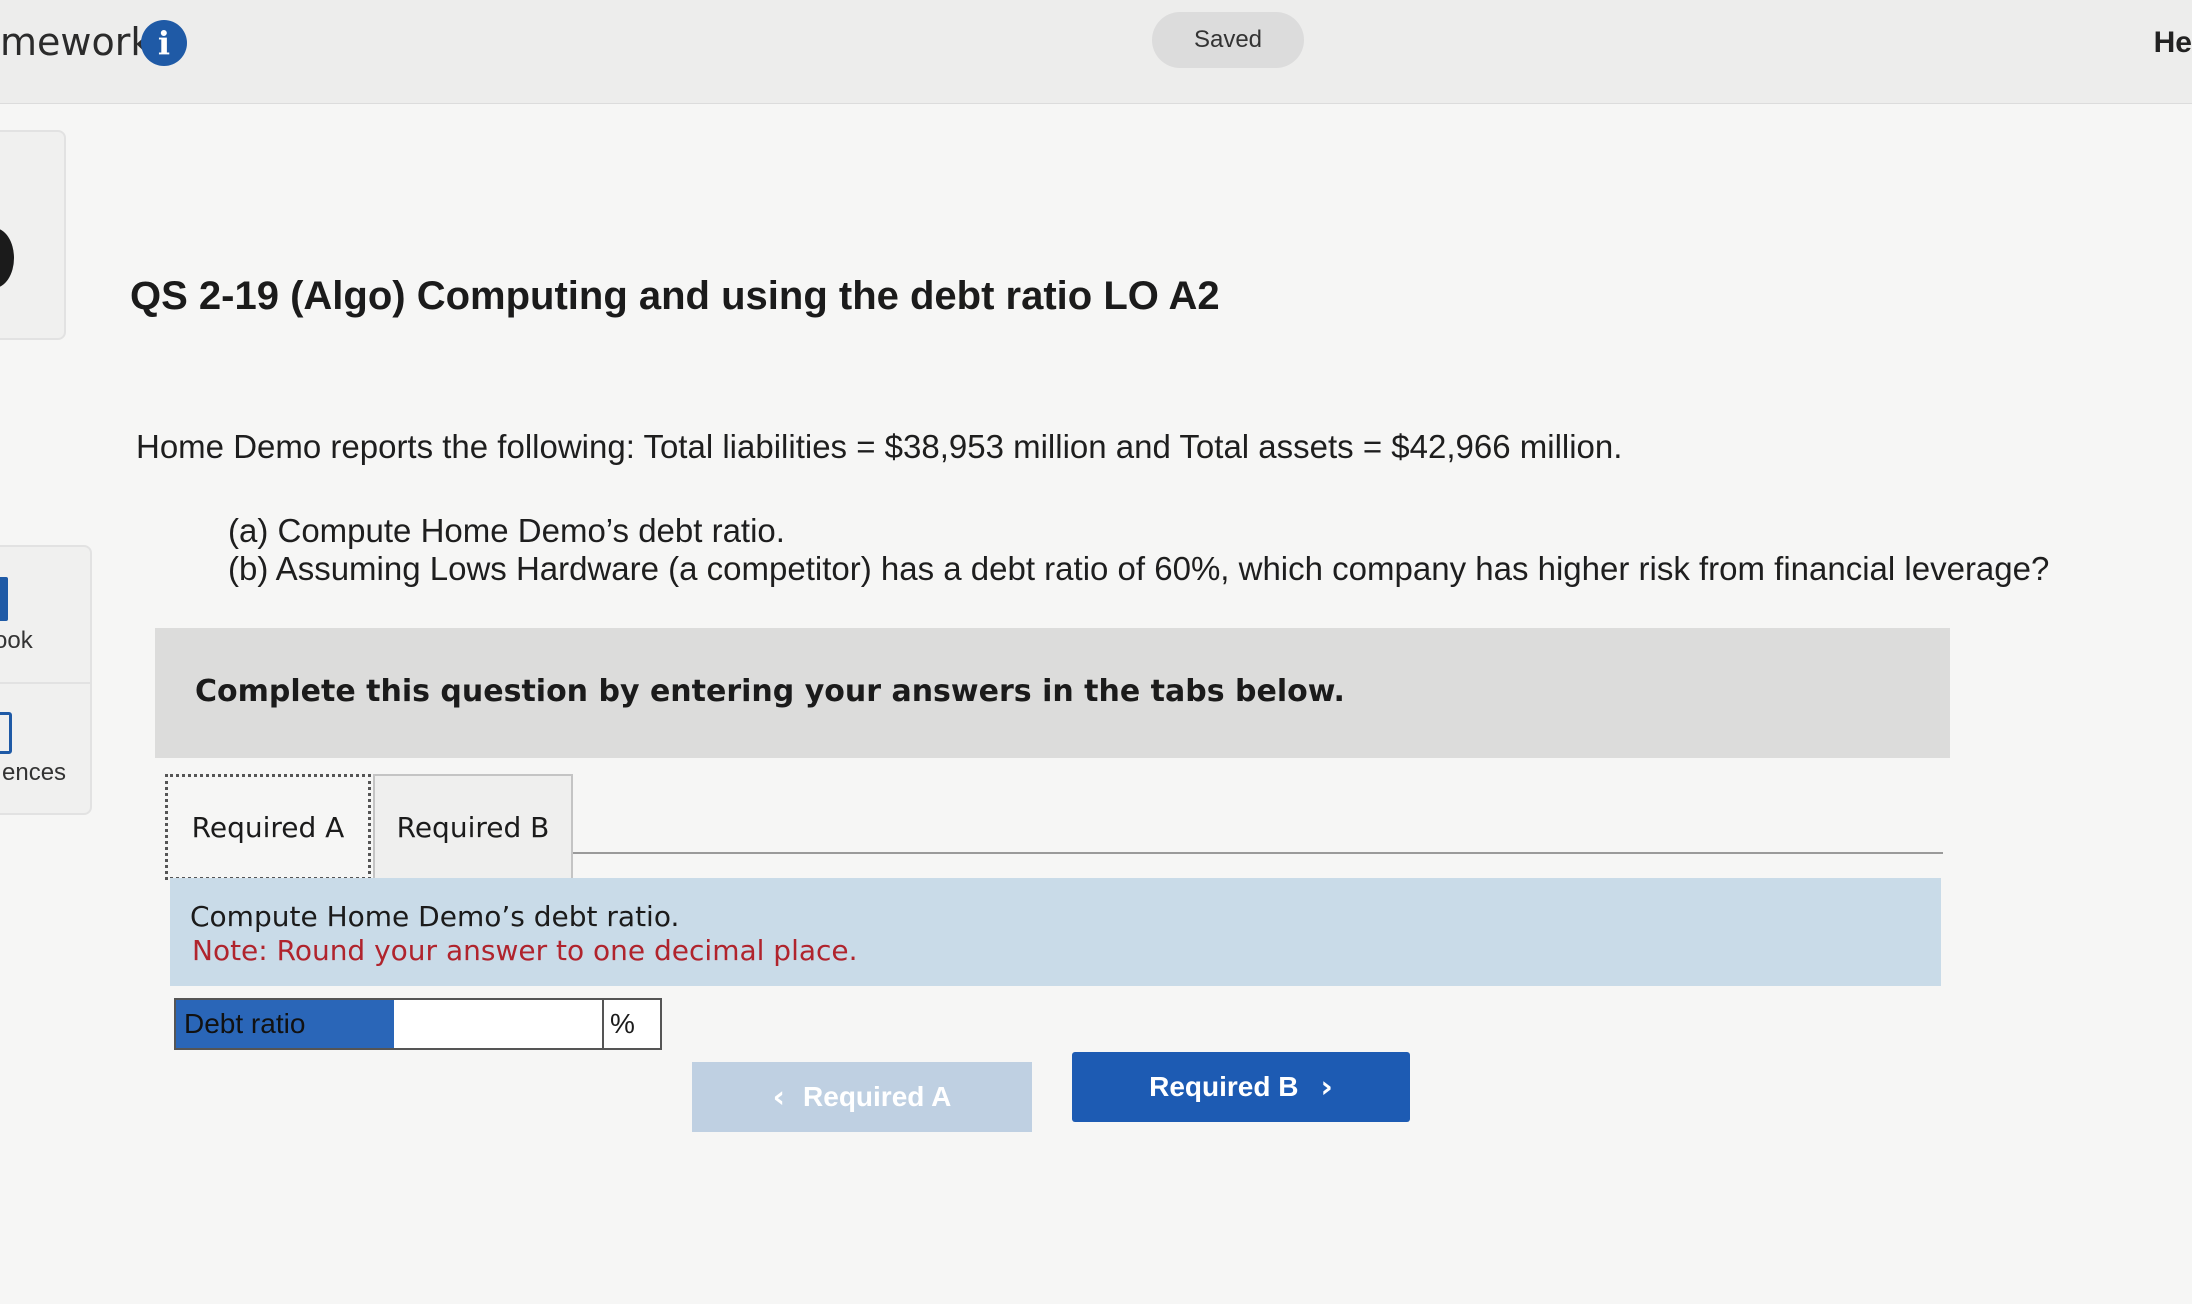 This screenshot has height=1304, width=2192. What do you see at coordinates (34, 773) in the screenshot?
I see `references-label: ences` at bounding box center [34, 773].